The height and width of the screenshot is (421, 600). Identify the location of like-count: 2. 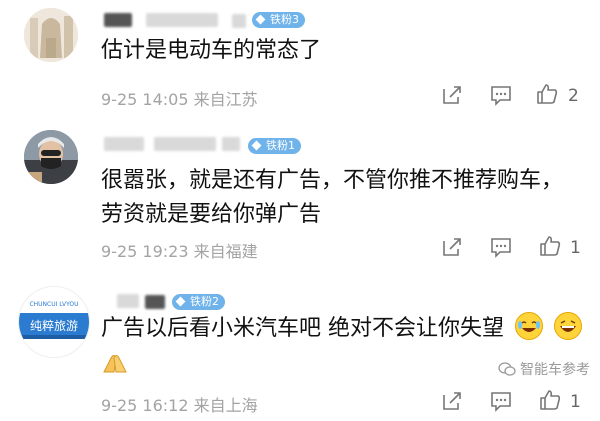
(573, 96).